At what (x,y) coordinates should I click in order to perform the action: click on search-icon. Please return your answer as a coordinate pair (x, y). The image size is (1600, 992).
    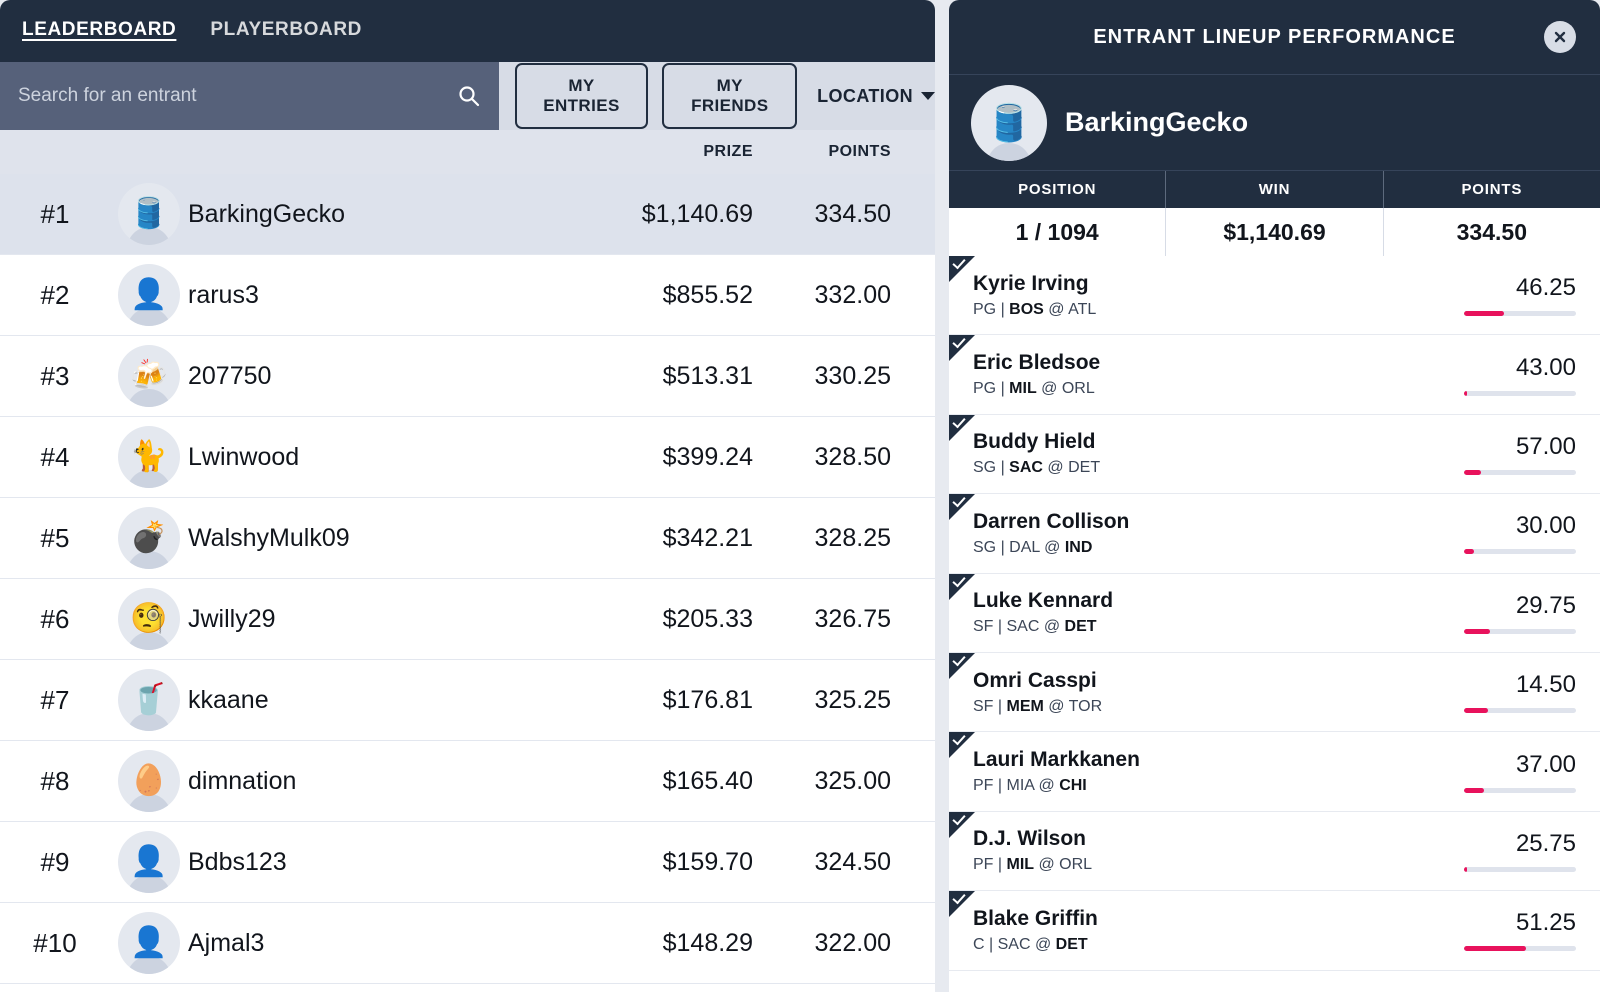
    Looking at the image, I should click on (469, 96).